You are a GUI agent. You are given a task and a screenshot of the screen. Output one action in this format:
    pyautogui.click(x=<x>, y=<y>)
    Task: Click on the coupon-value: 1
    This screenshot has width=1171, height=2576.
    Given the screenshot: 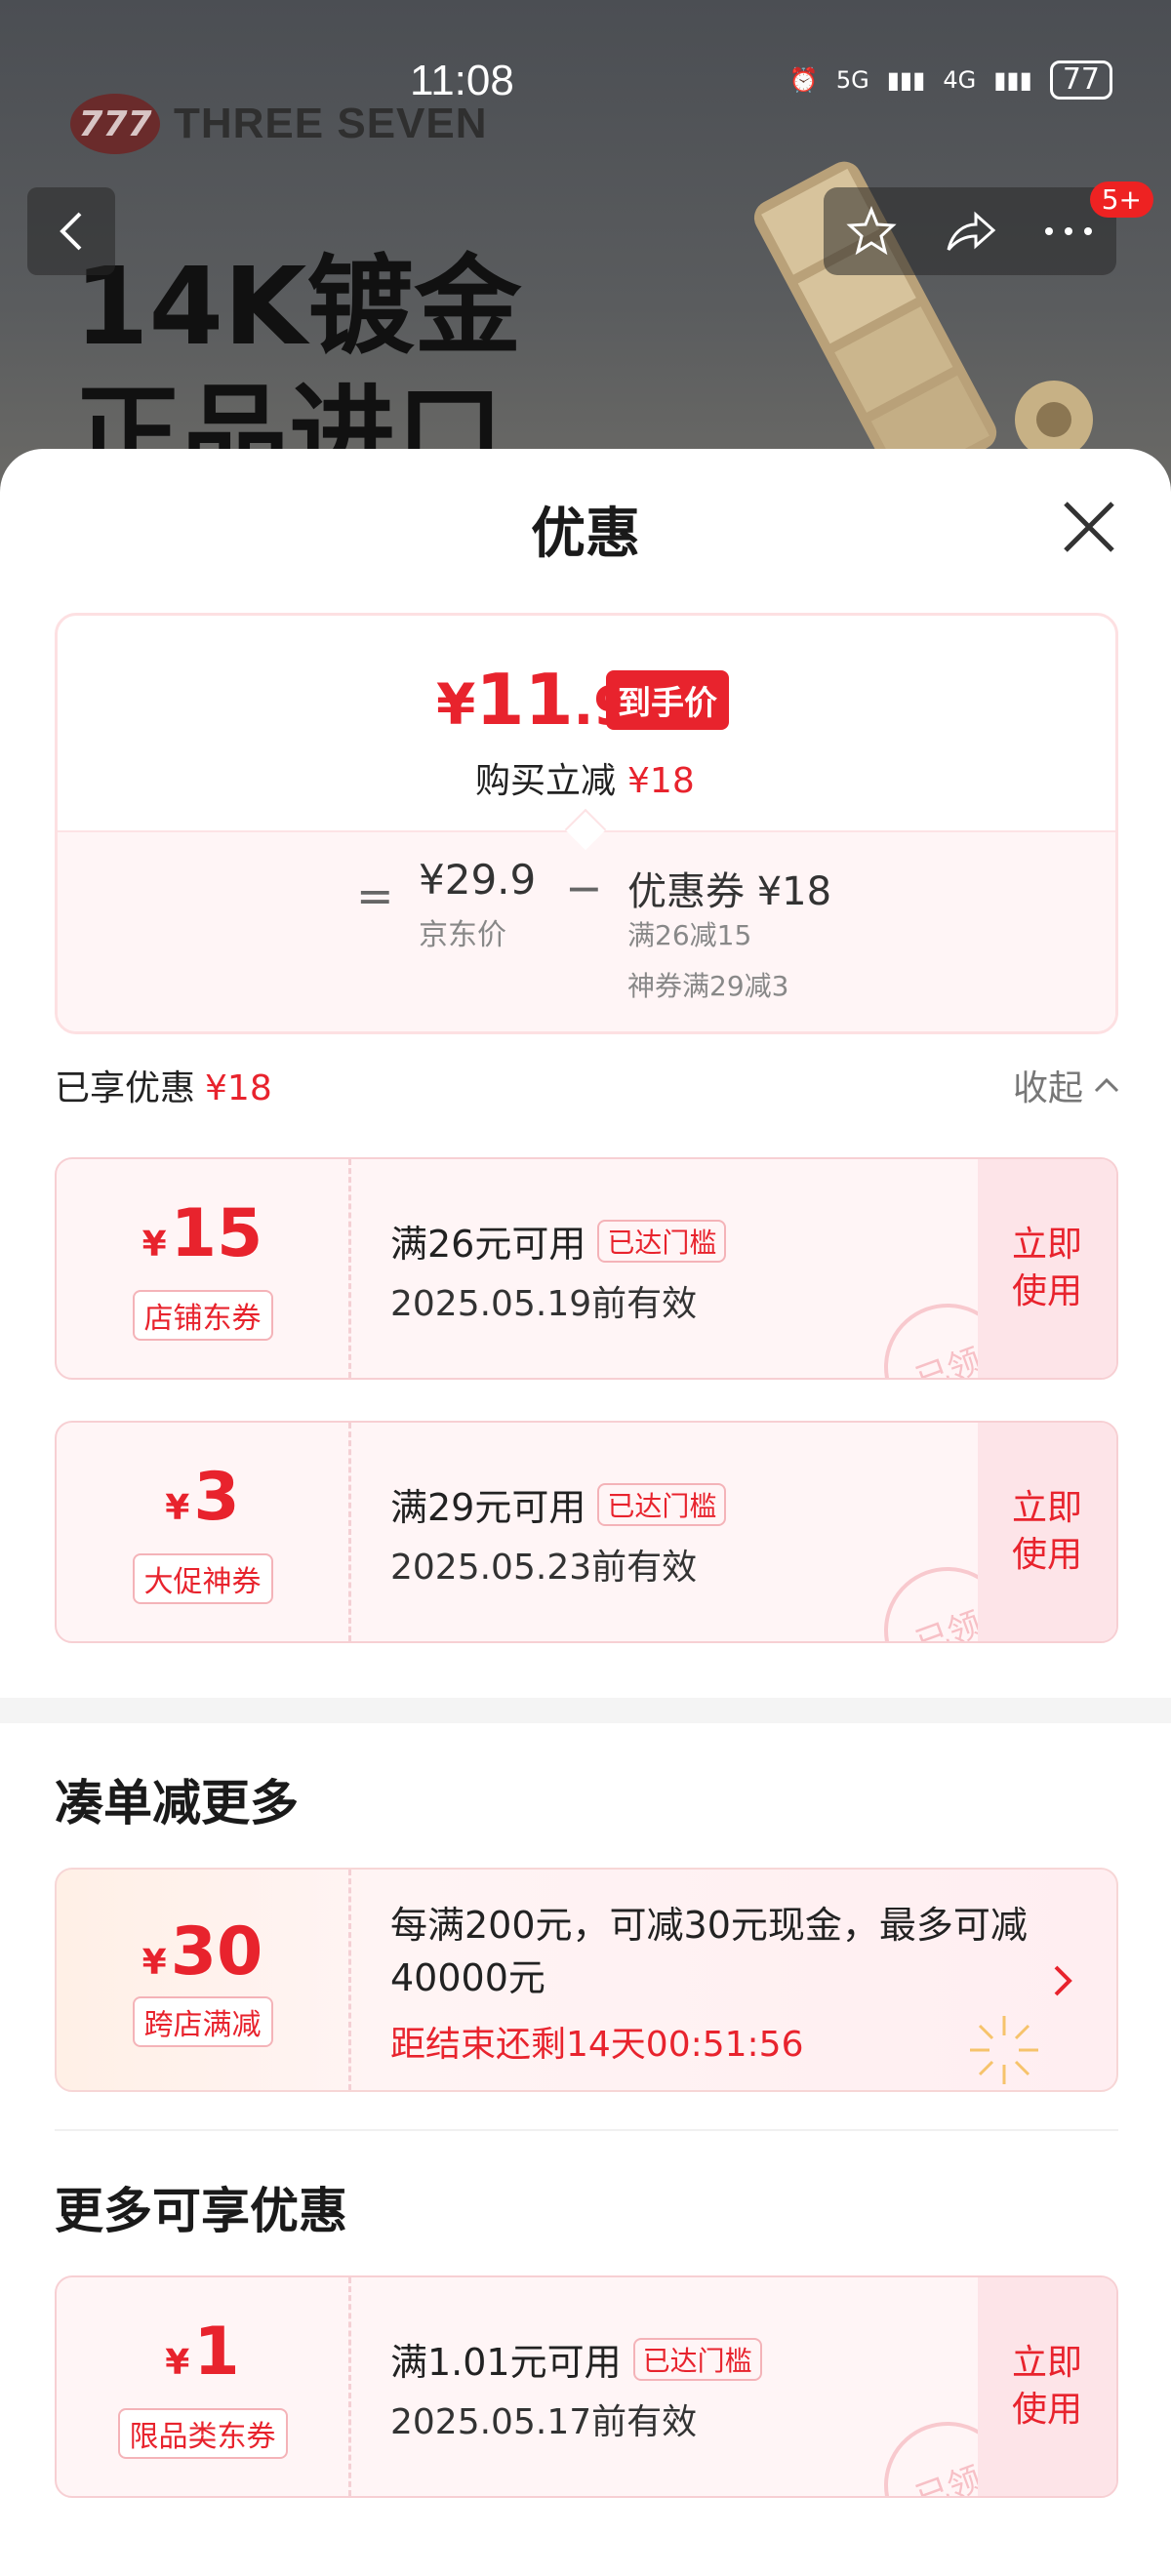 What is the action you would take?
    pyautogui.click(x=216, y=2352)
    